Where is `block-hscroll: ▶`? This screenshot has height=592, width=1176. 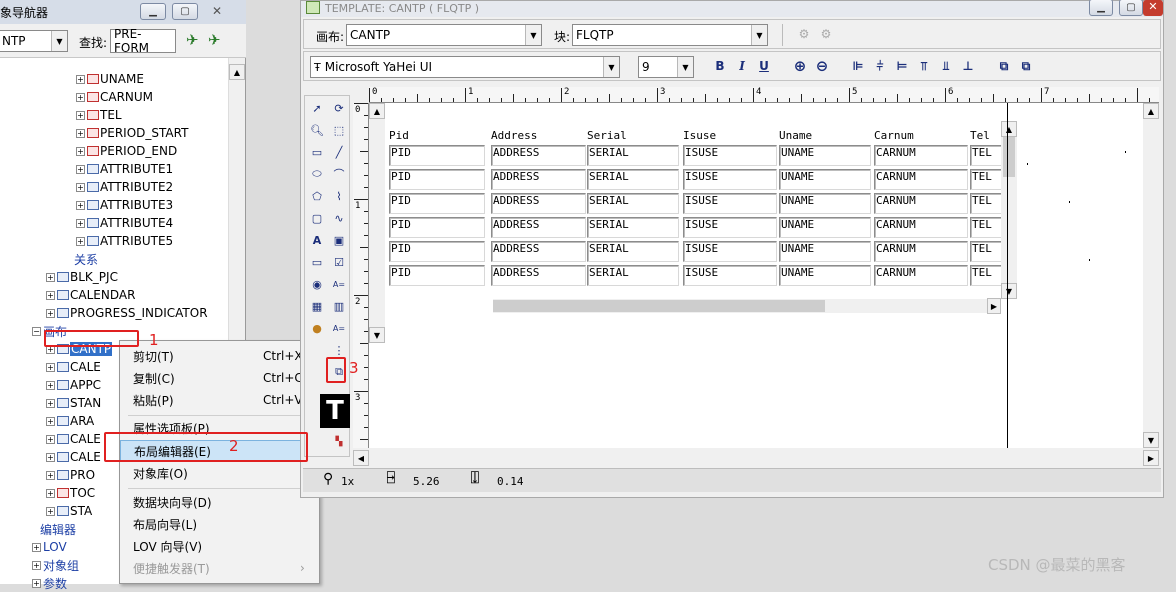
block-hscroll: ▶ is located at coordinates (747, 306).